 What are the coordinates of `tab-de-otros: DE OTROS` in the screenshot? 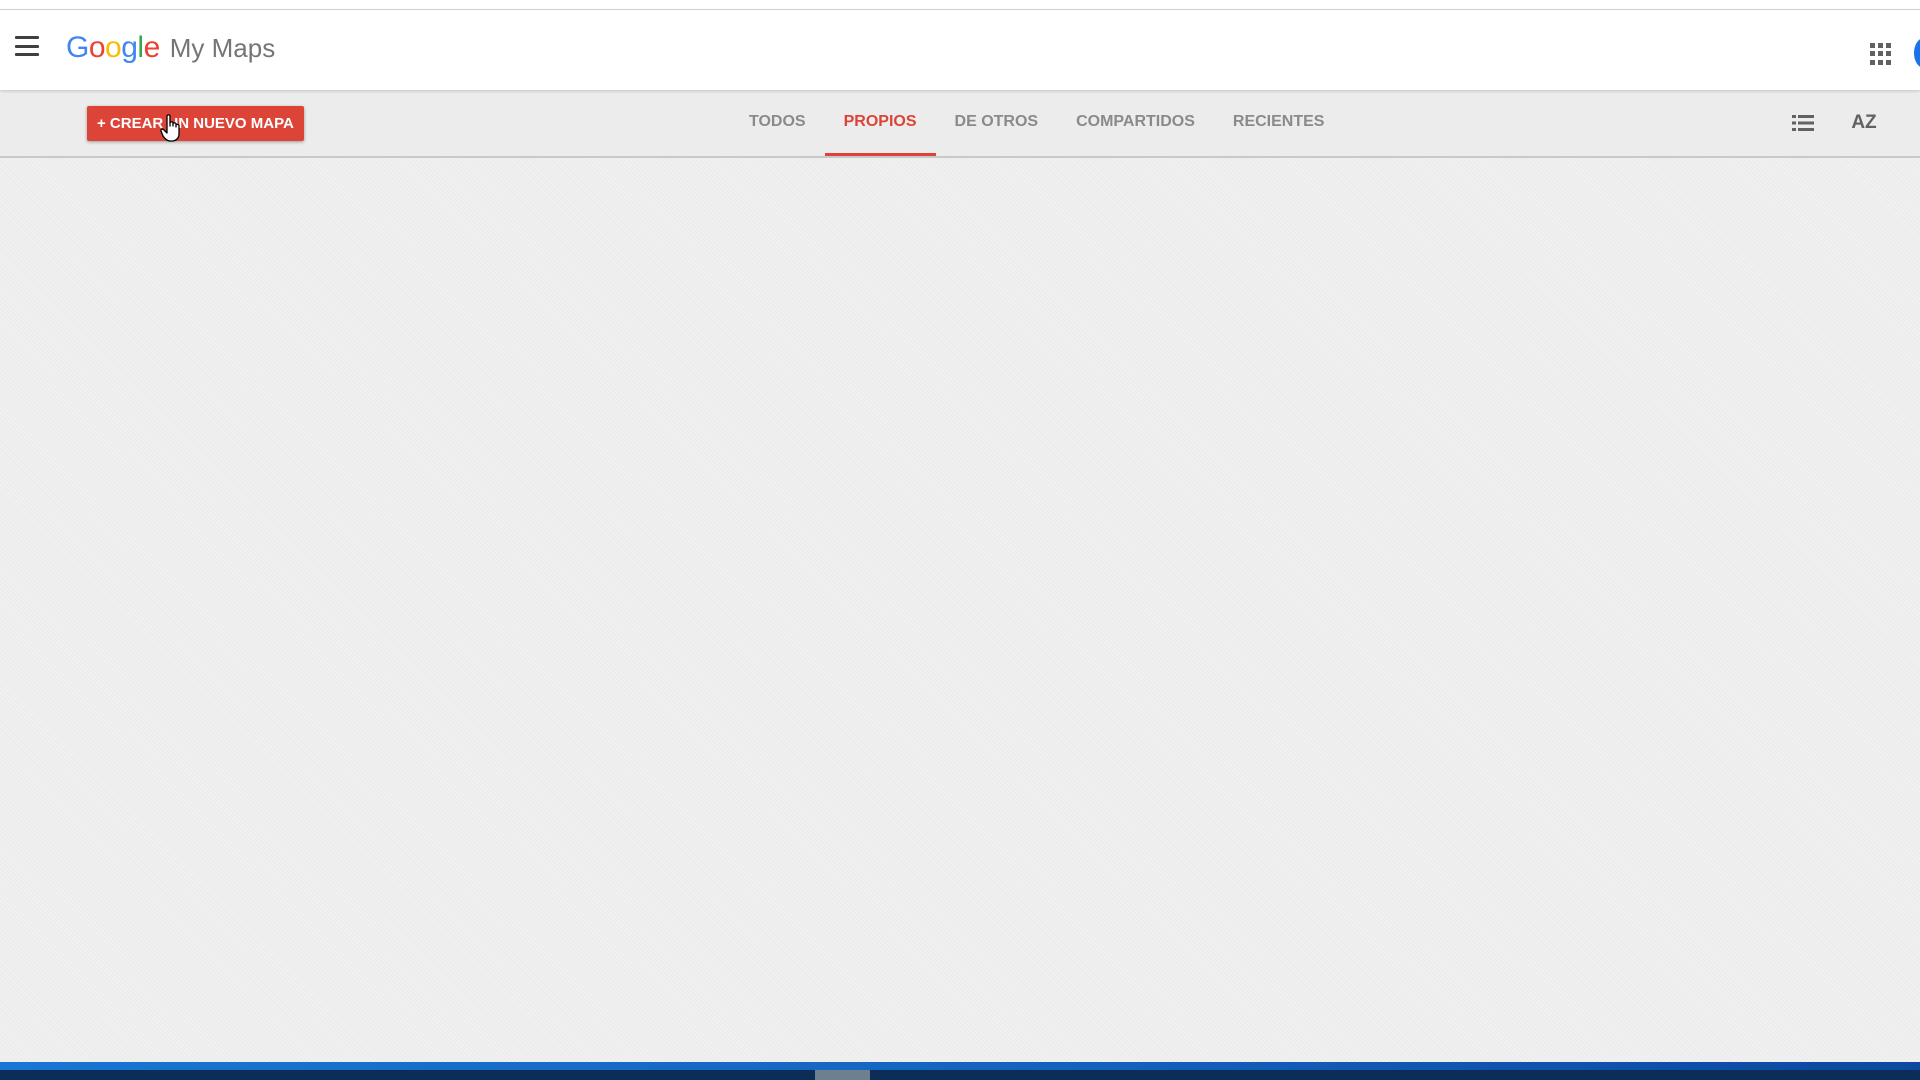 It's located at (997, 123).